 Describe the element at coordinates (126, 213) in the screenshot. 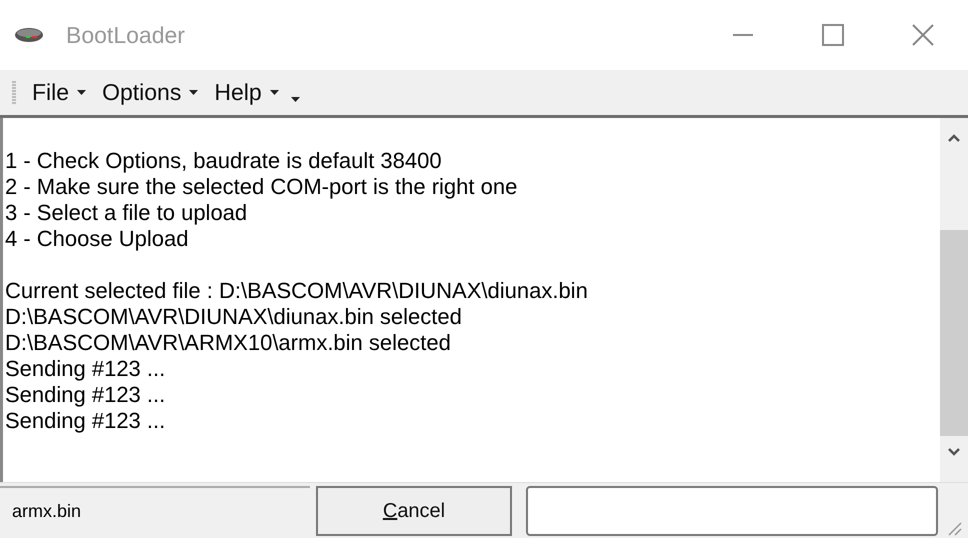

I see `log-line: 3 - Select a file to upload` at that location.